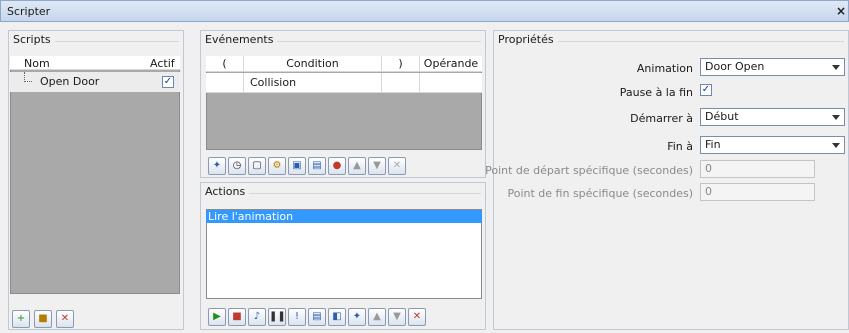 The image size is (849, 333). What do you see at coordinates (37, 63) in the screenshot?
I see `scripts-col-name: Nom` at bounding box center [37, 63].